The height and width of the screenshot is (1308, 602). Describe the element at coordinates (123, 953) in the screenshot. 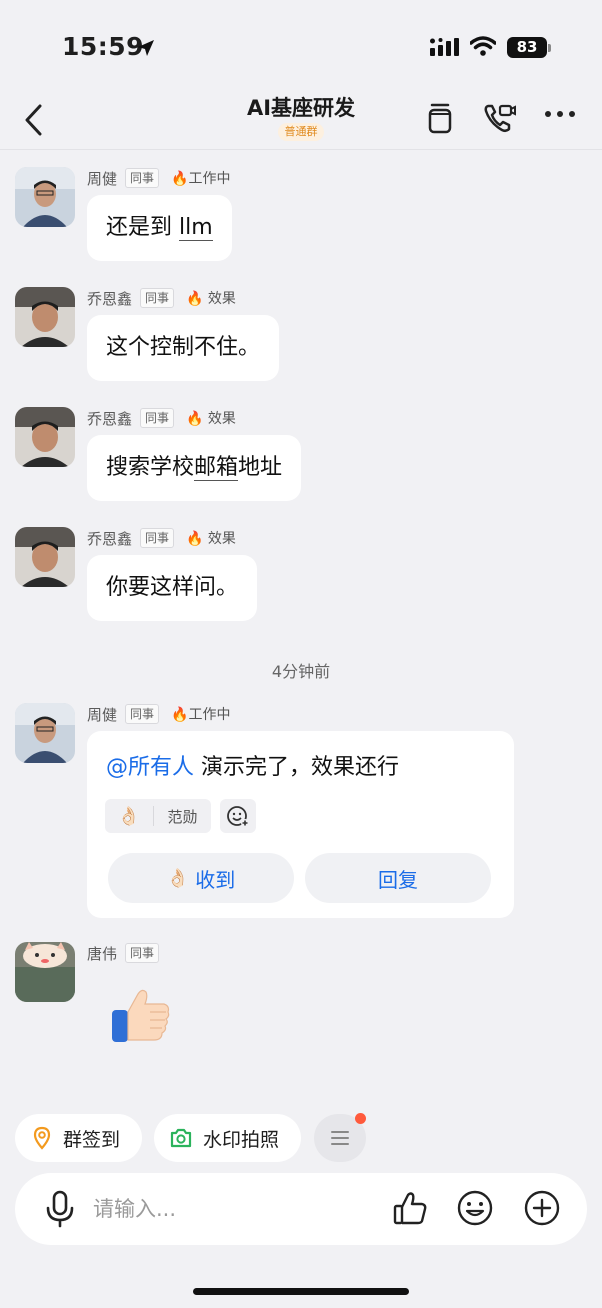

I see `sender-info: 唐伟 同事` at that location.